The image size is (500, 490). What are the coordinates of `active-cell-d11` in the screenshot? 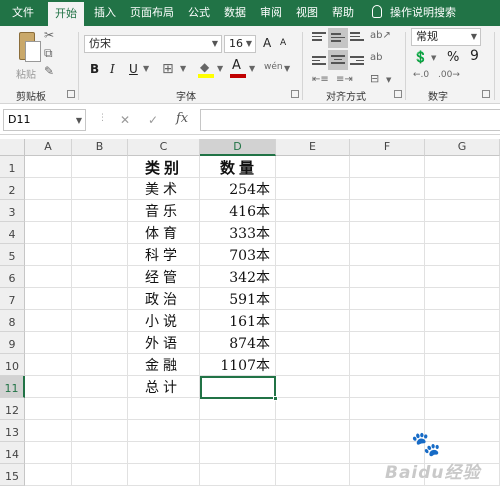 It's located at (239, 388).